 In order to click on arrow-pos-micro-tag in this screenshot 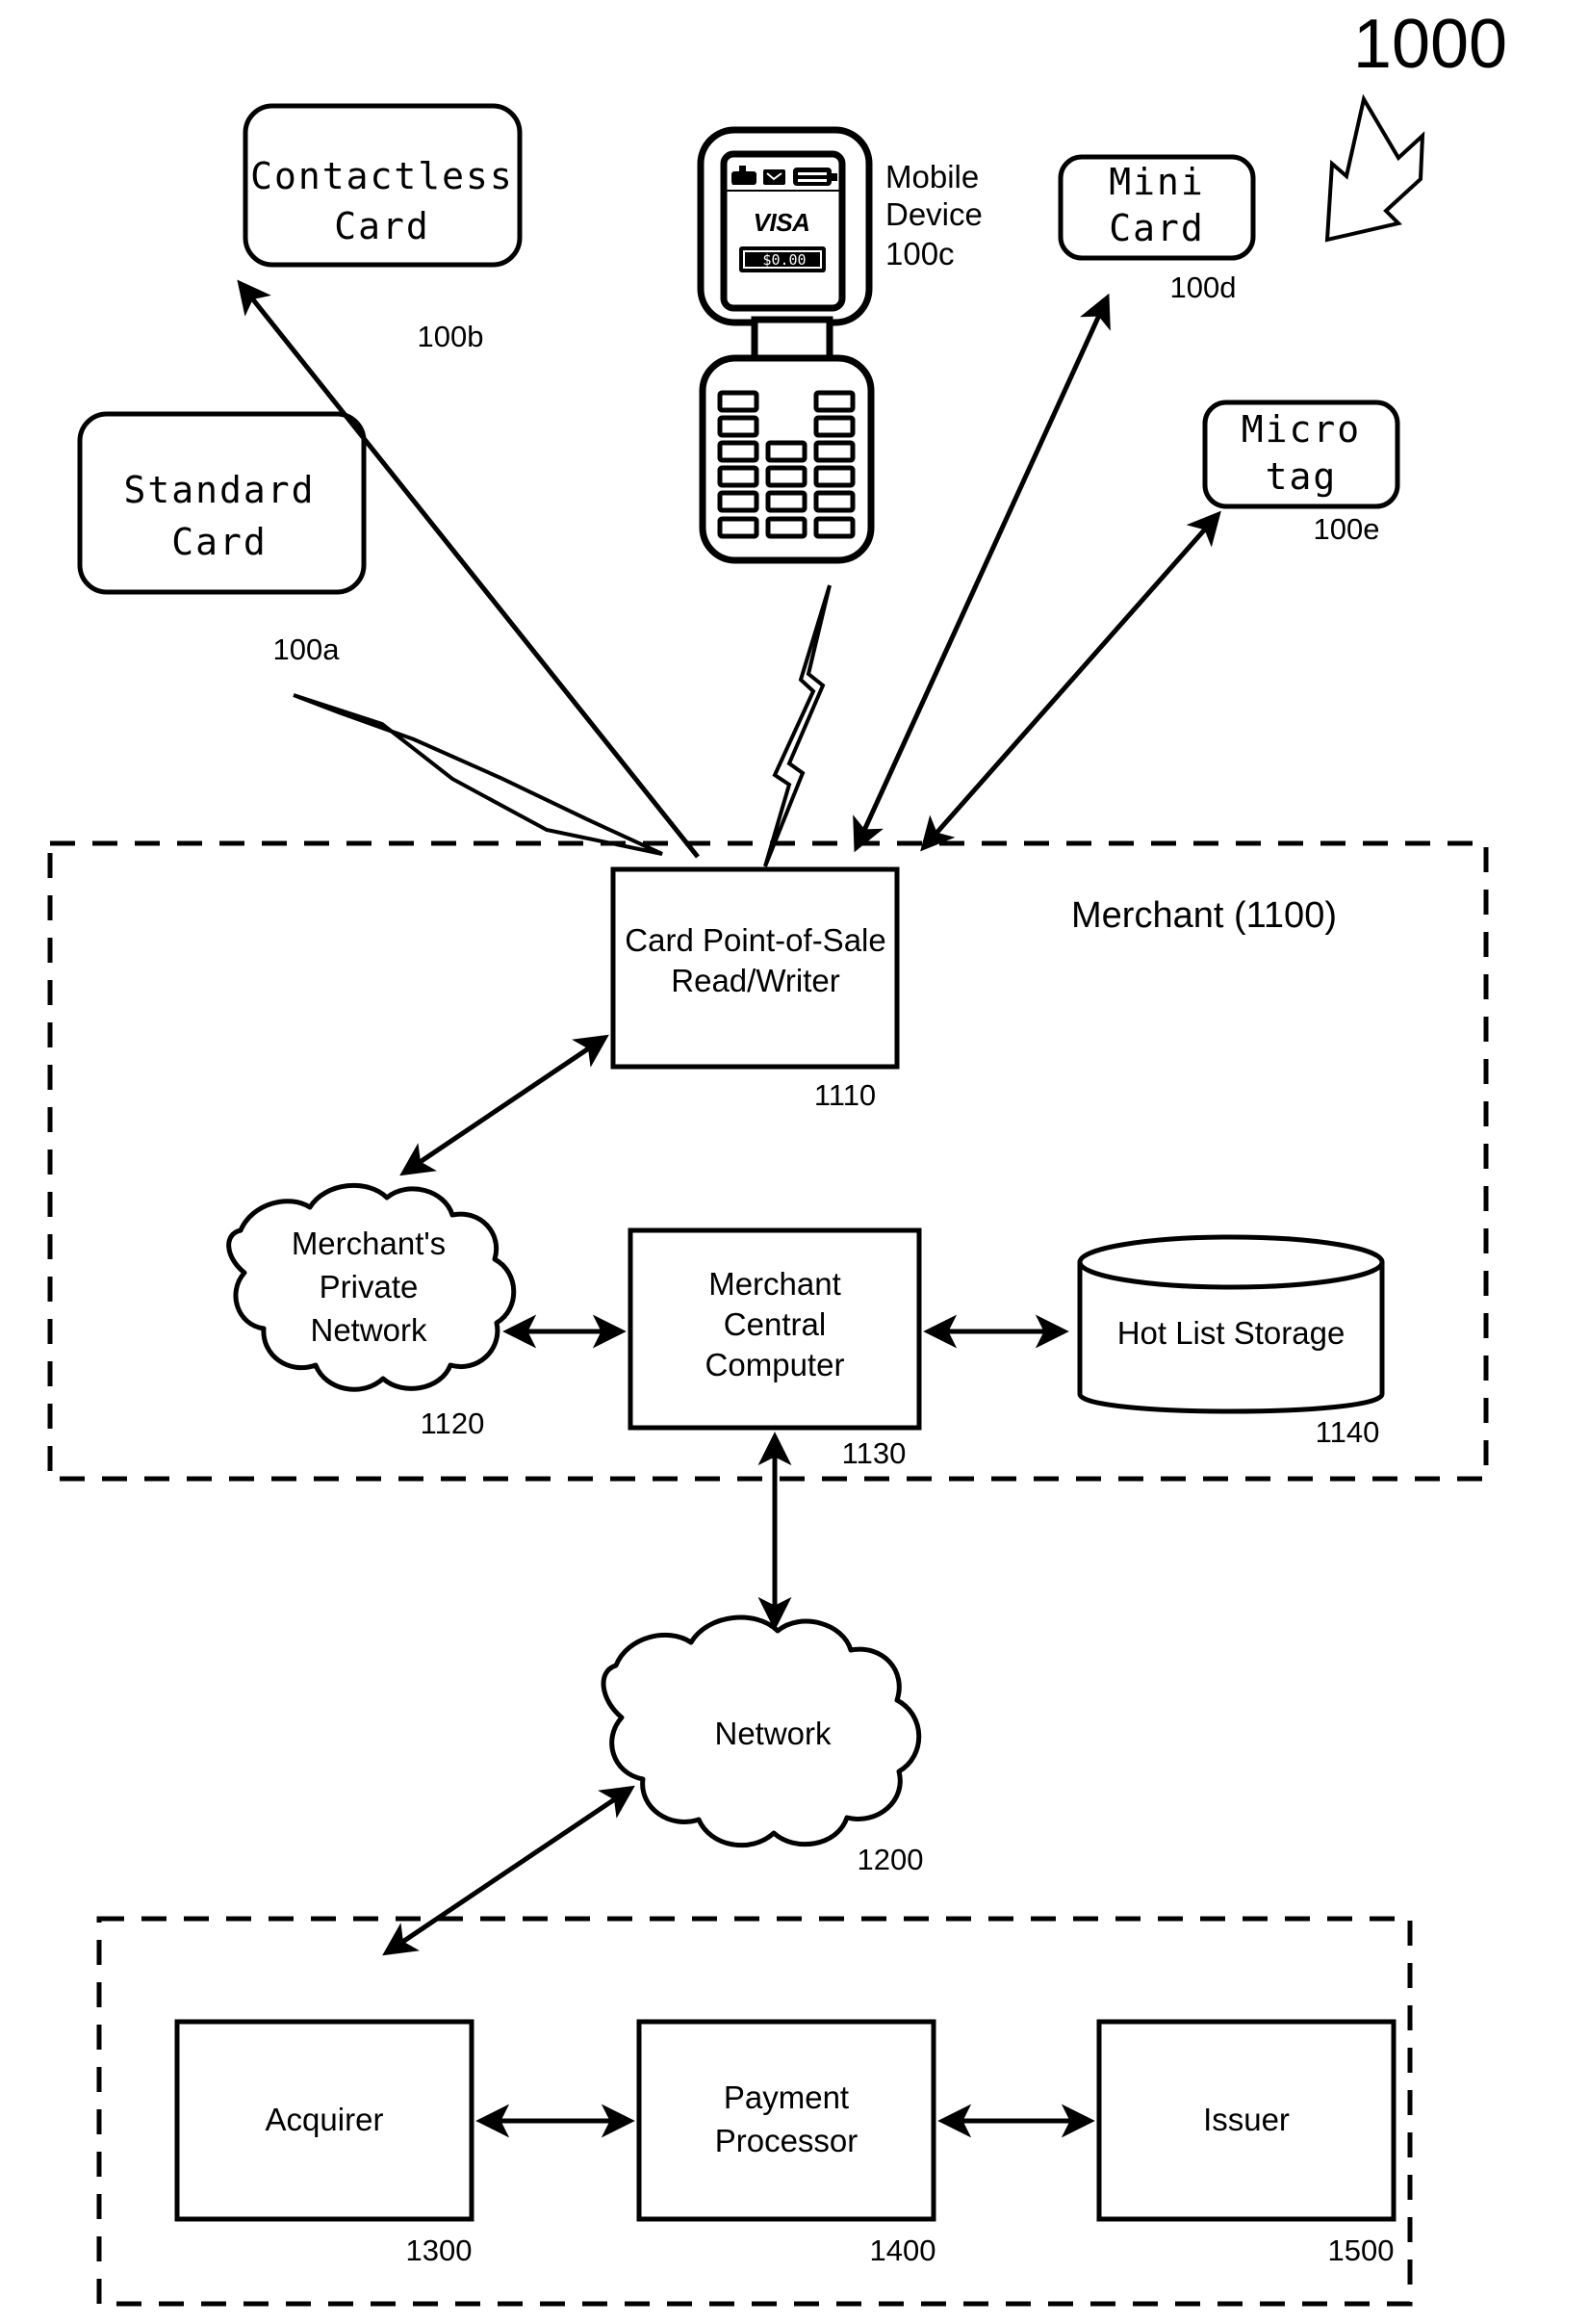, I will do `click(1070, 681)`.